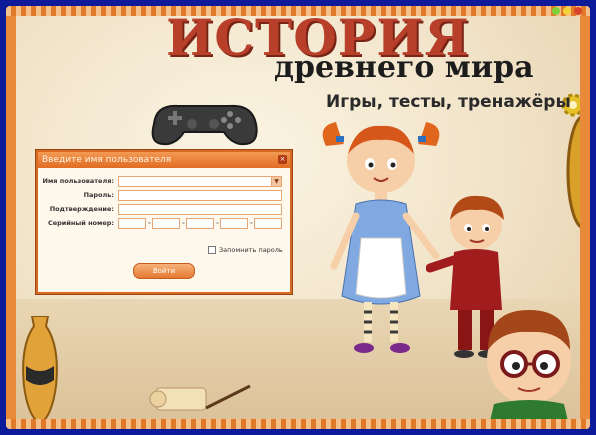 This screenshot has width=596, height=435. What do you see at coordinates (404, 67) in the screenshot?
I see `app-subtitle: древнего мира` at bounding box center [404, 67].